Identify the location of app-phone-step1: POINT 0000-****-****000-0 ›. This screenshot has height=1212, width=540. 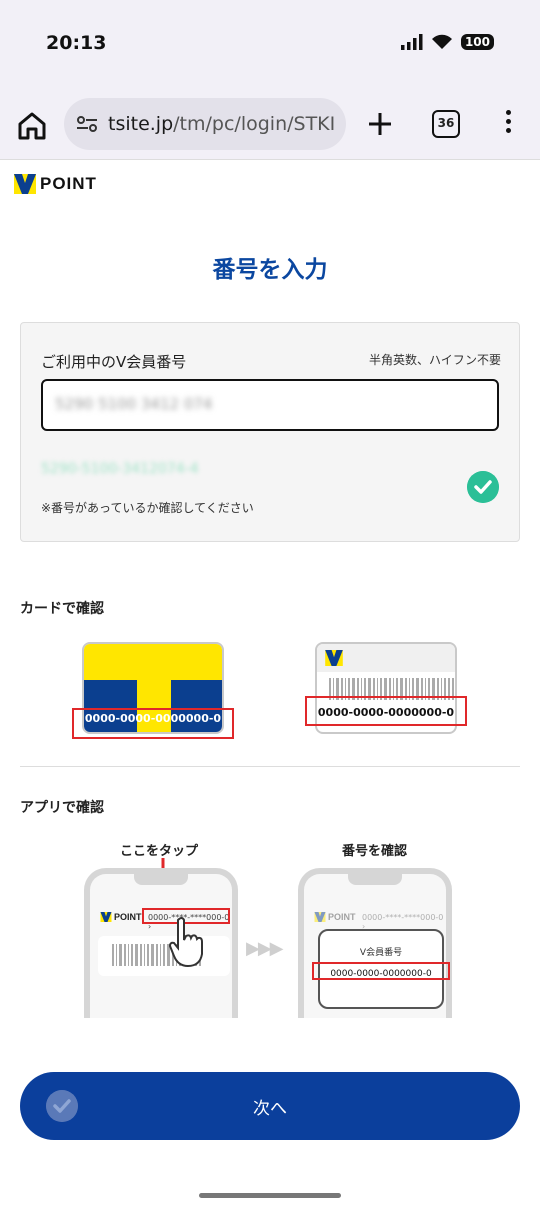
(161, 943).